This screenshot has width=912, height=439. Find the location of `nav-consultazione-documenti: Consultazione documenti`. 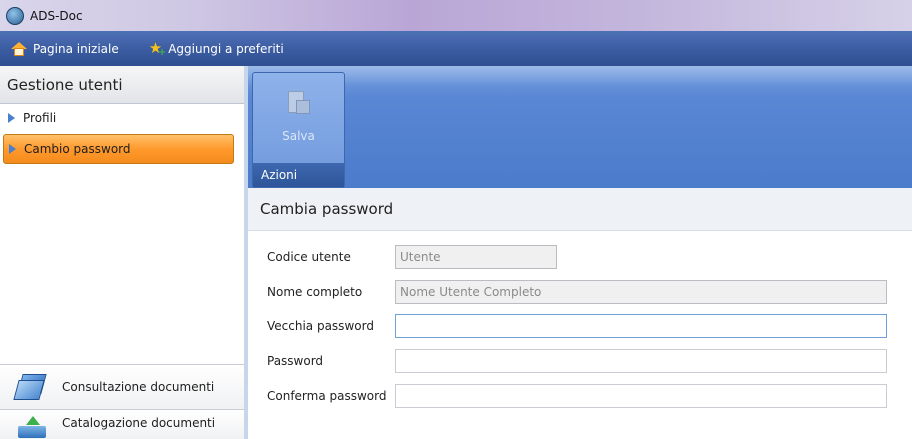

nav-consultazione-documenti: Consultazione documenti is located at coordinates (122, 386).